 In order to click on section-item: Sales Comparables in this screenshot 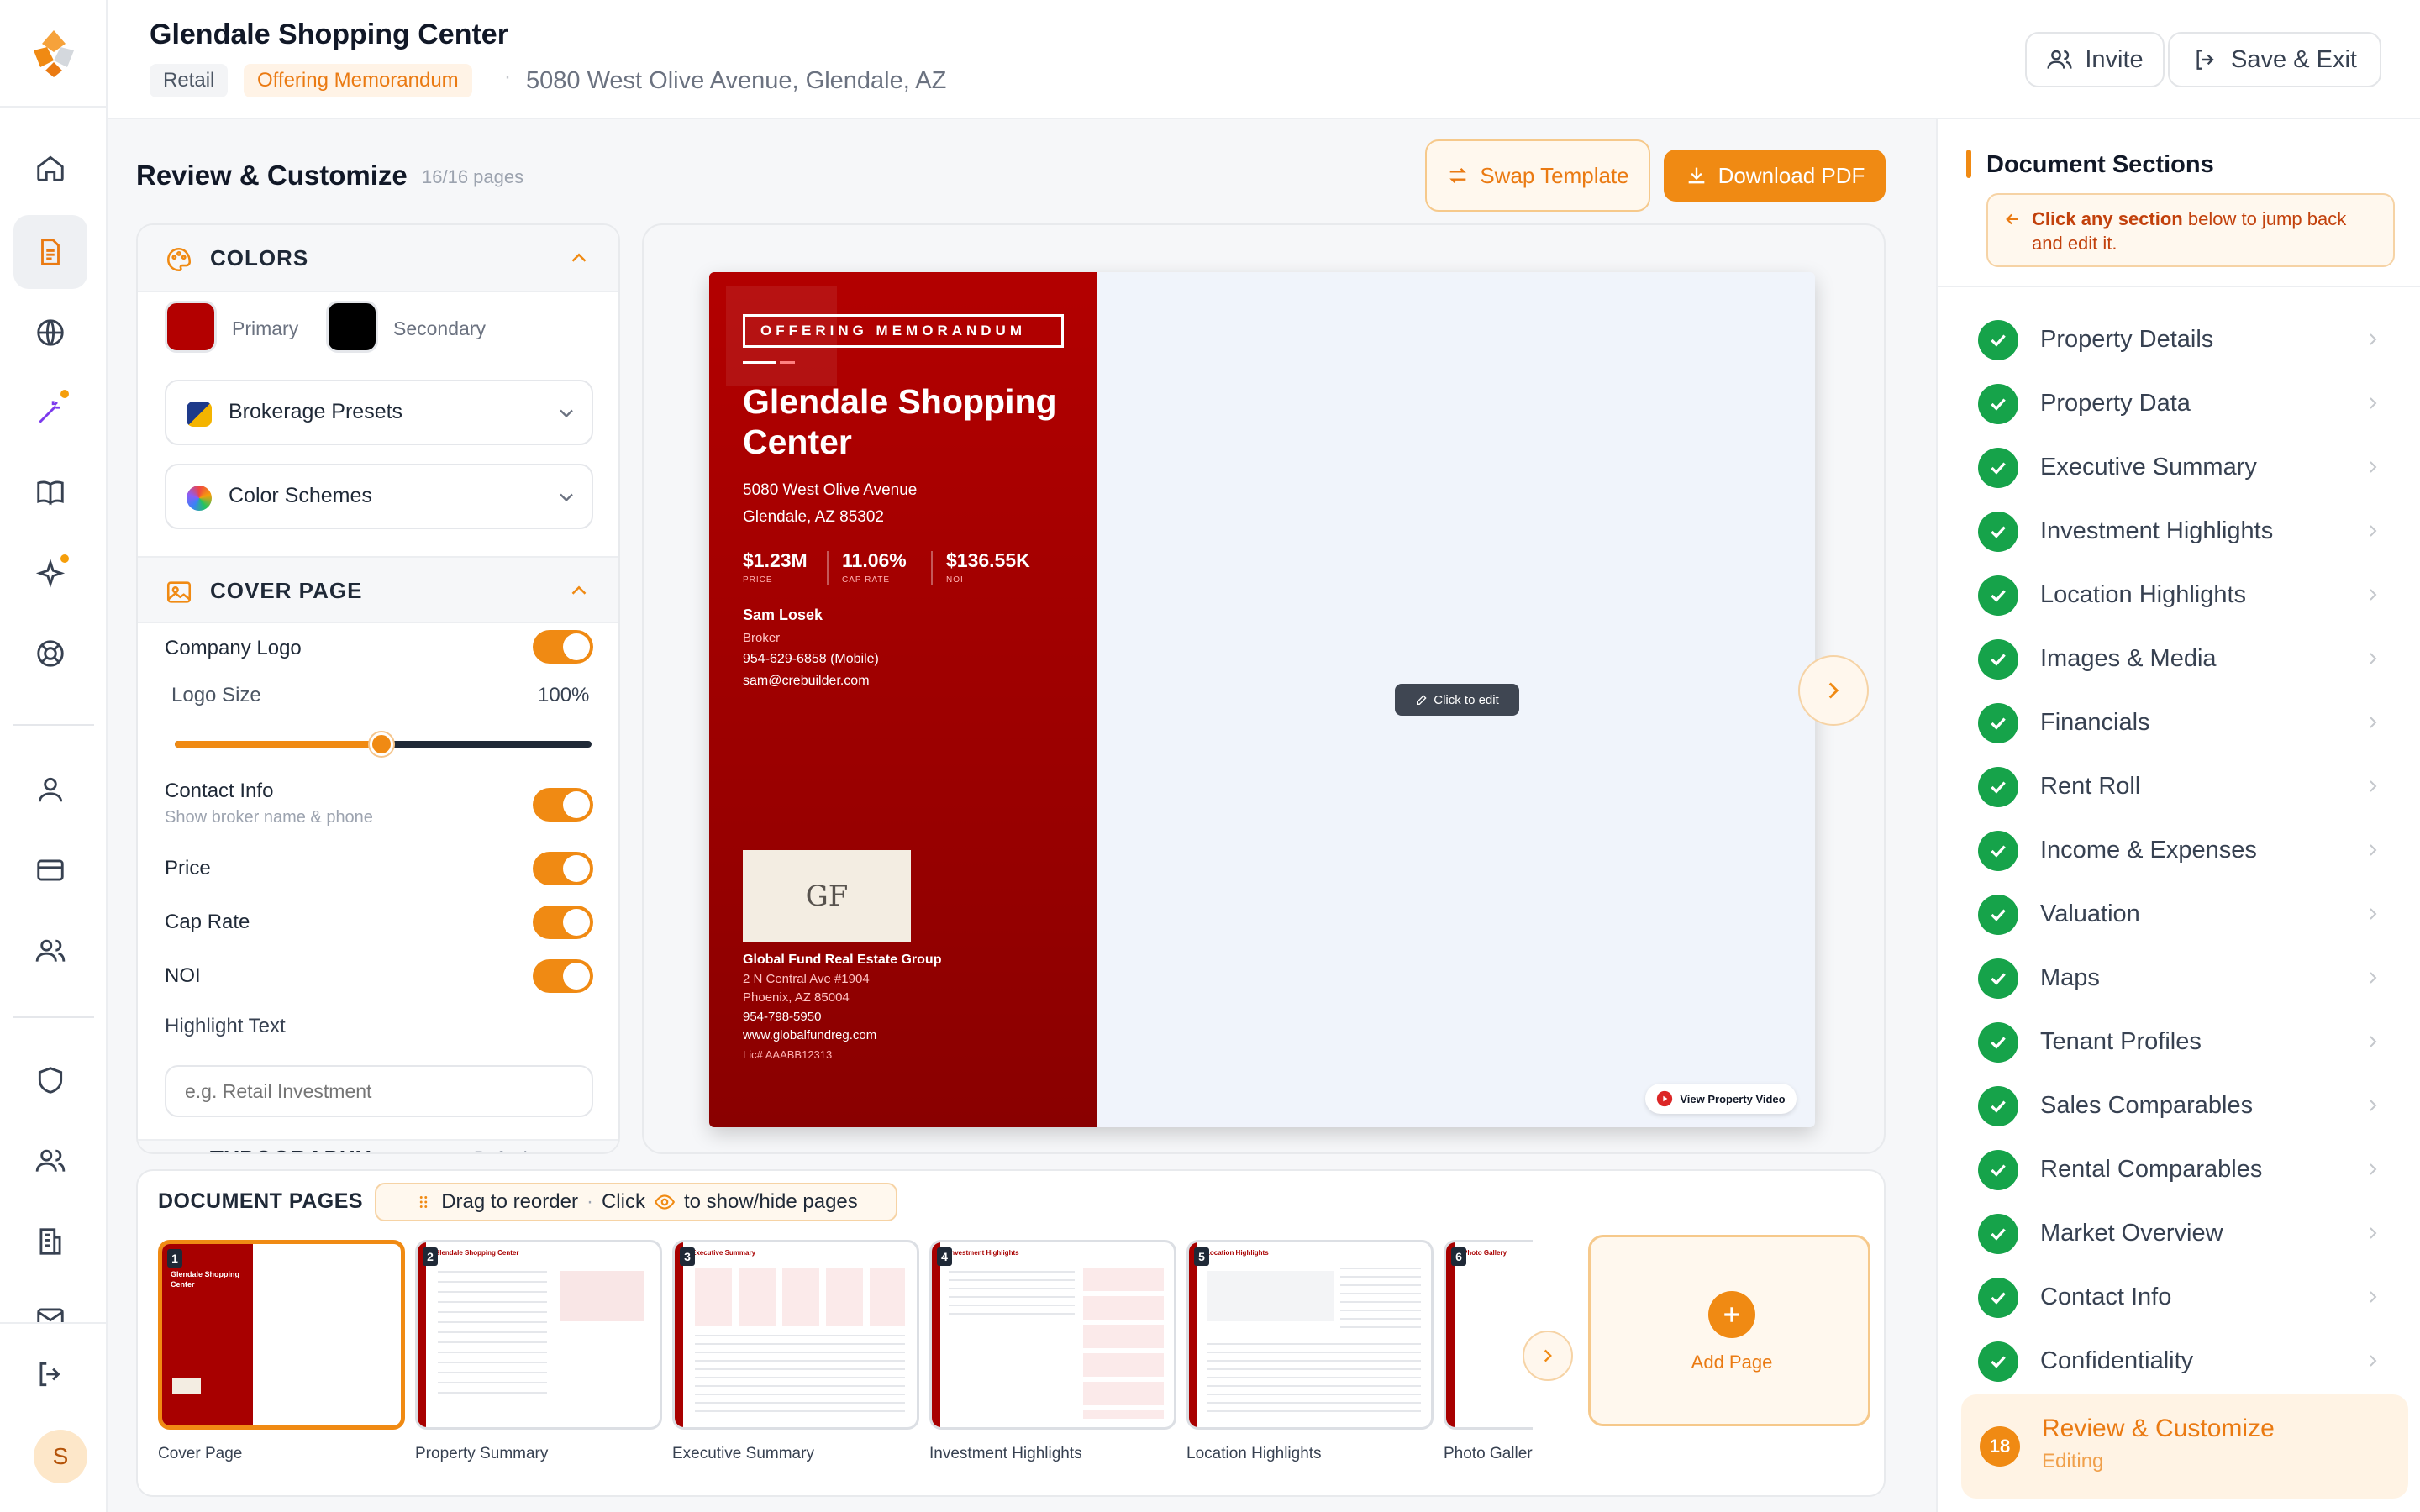, I will do `click(2188, 1106)`.